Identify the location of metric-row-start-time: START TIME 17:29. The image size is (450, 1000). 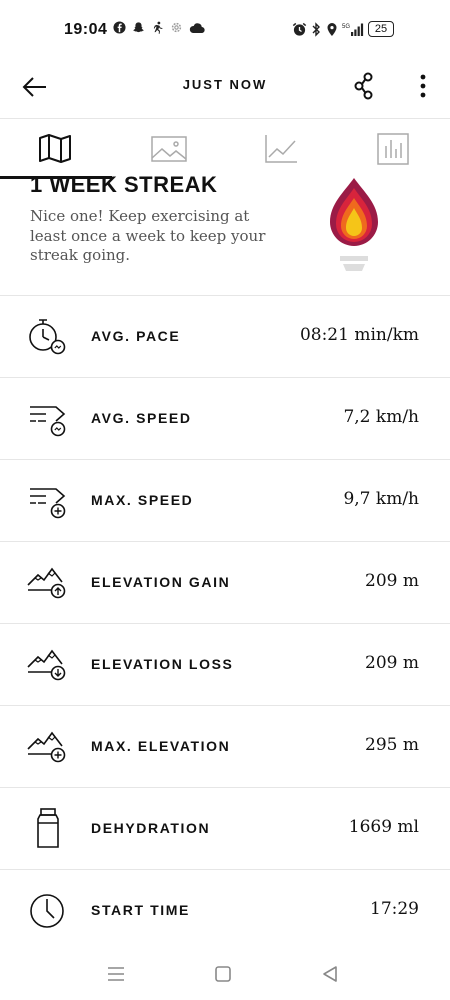
(225, 910).